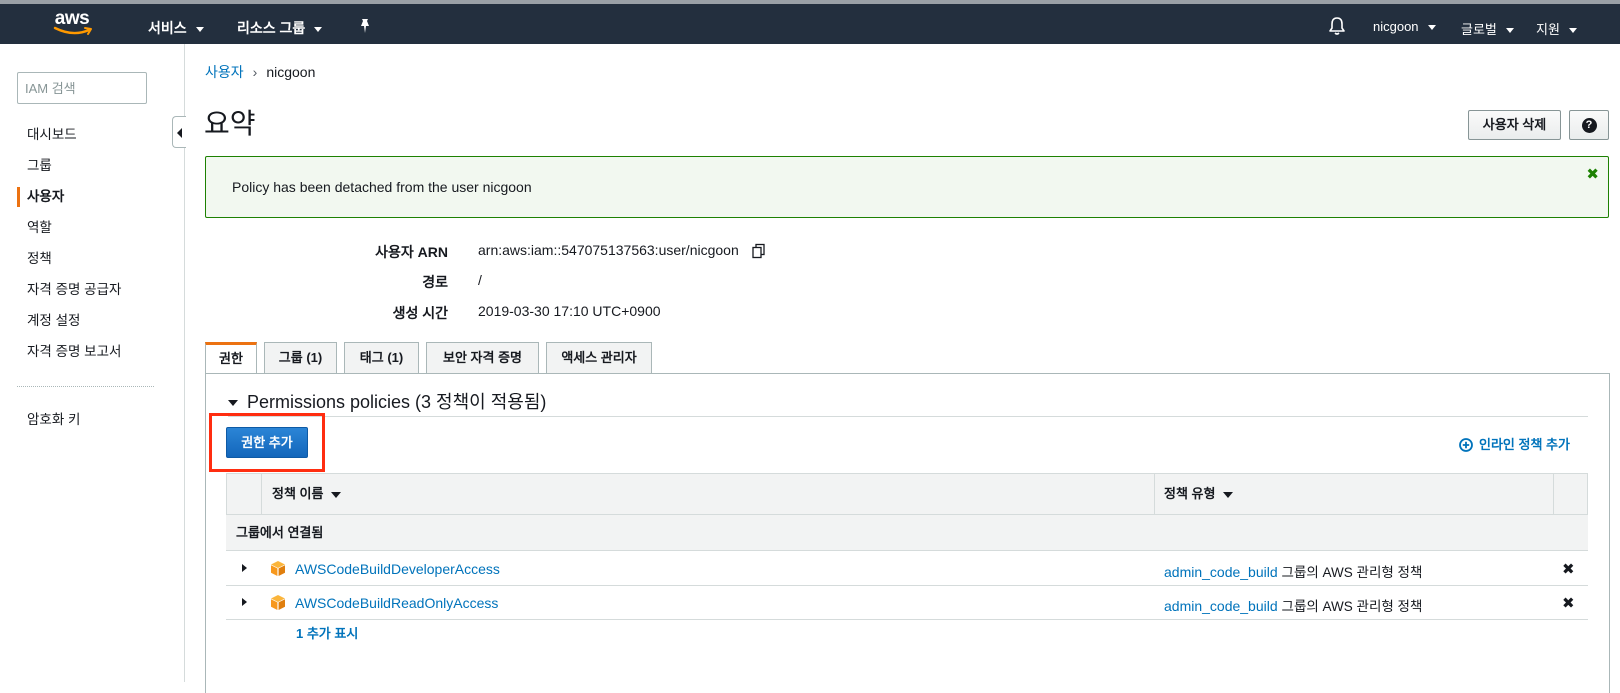 Image resolution: width=1620 pixels, height=693 pixels. I want to click on alert-close-icon: ✖, so click(1592, 174).